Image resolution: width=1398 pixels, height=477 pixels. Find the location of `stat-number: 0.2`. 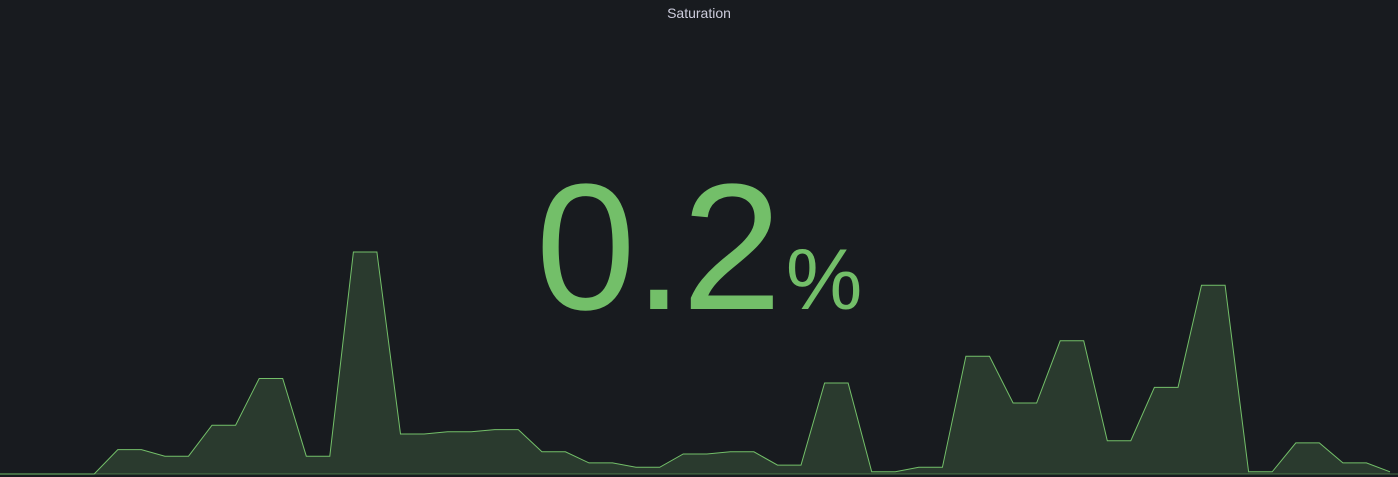

stat-number: 0.2 is located at coordinates (658, 247).